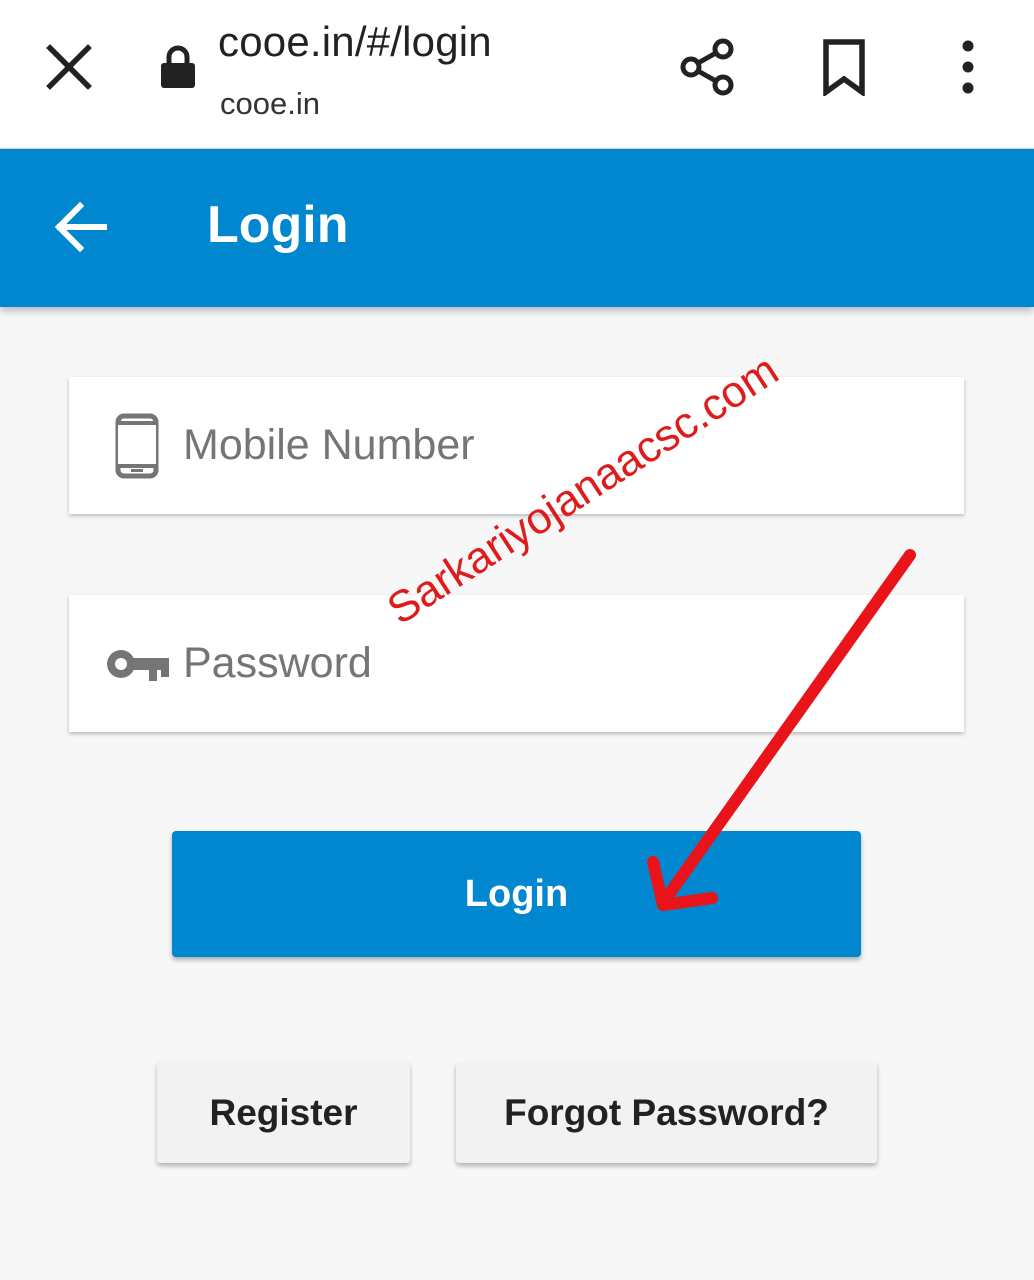 This screenshot has height=1280, width=1034. I want to click on share-icon, so click(707, 67).